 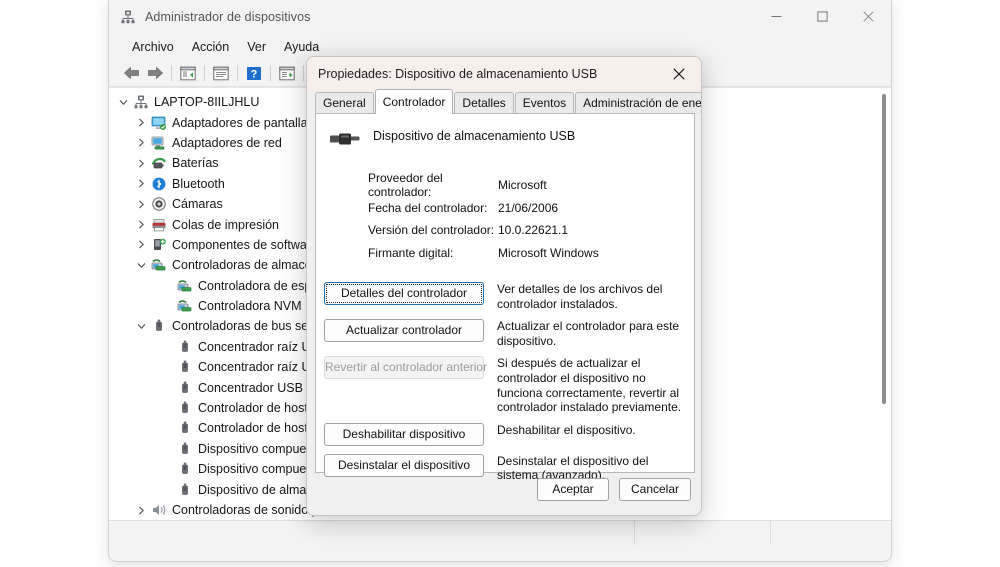 I want to click on maximize-icon, so click(x=822, y=16).